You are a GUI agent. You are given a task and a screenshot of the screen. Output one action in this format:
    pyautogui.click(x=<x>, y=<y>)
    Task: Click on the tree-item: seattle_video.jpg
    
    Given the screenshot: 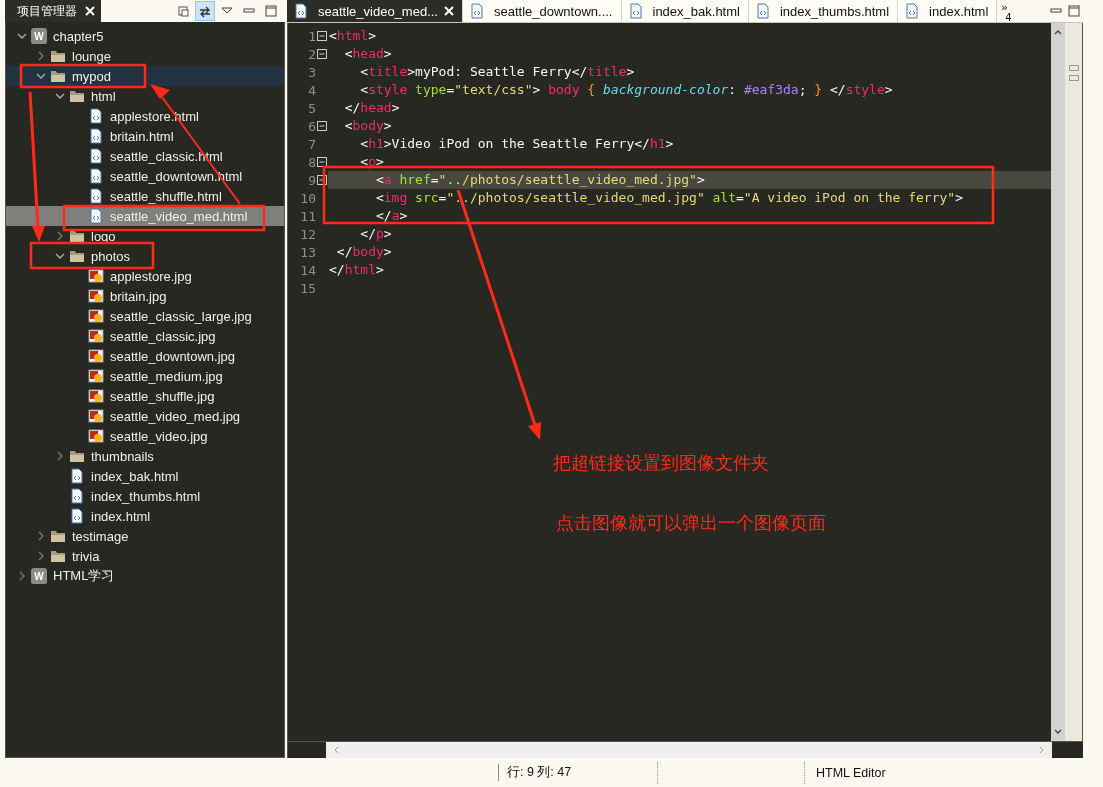 What is the action you would take?
    pyautogui.click(x=145, y=436)
    